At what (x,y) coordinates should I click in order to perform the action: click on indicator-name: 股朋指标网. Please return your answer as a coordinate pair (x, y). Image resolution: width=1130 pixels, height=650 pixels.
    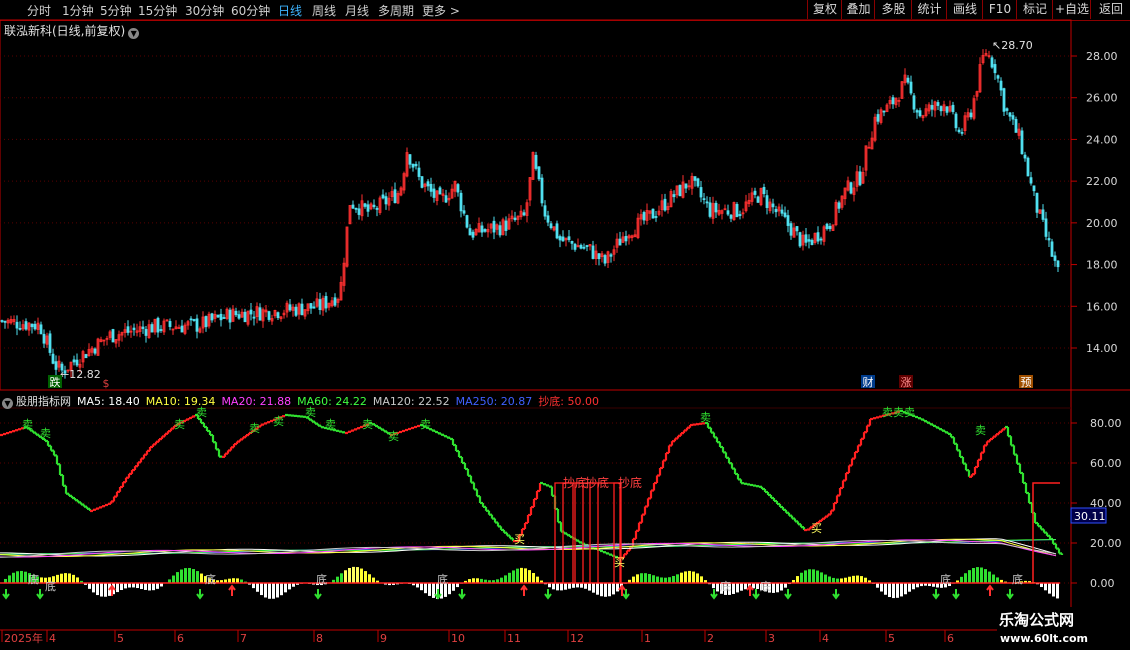
    Looking at the image, I should click on (43, 401).